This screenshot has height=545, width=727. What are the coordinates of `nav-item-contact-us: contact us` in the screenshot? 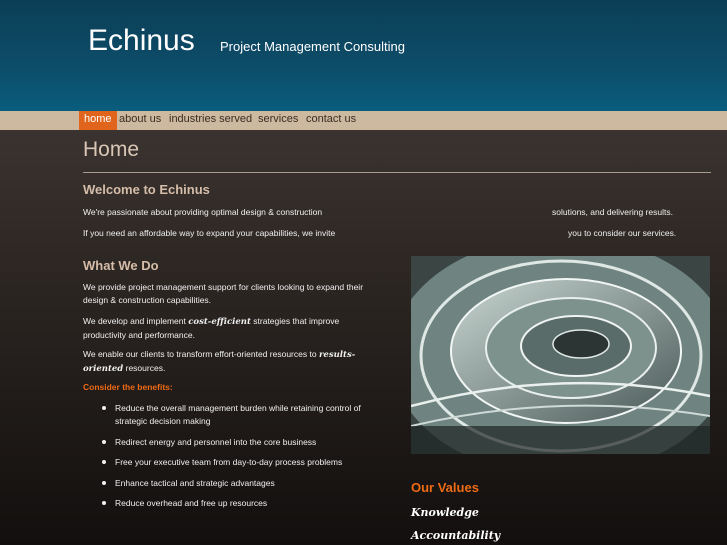 It's located at (331, 120).